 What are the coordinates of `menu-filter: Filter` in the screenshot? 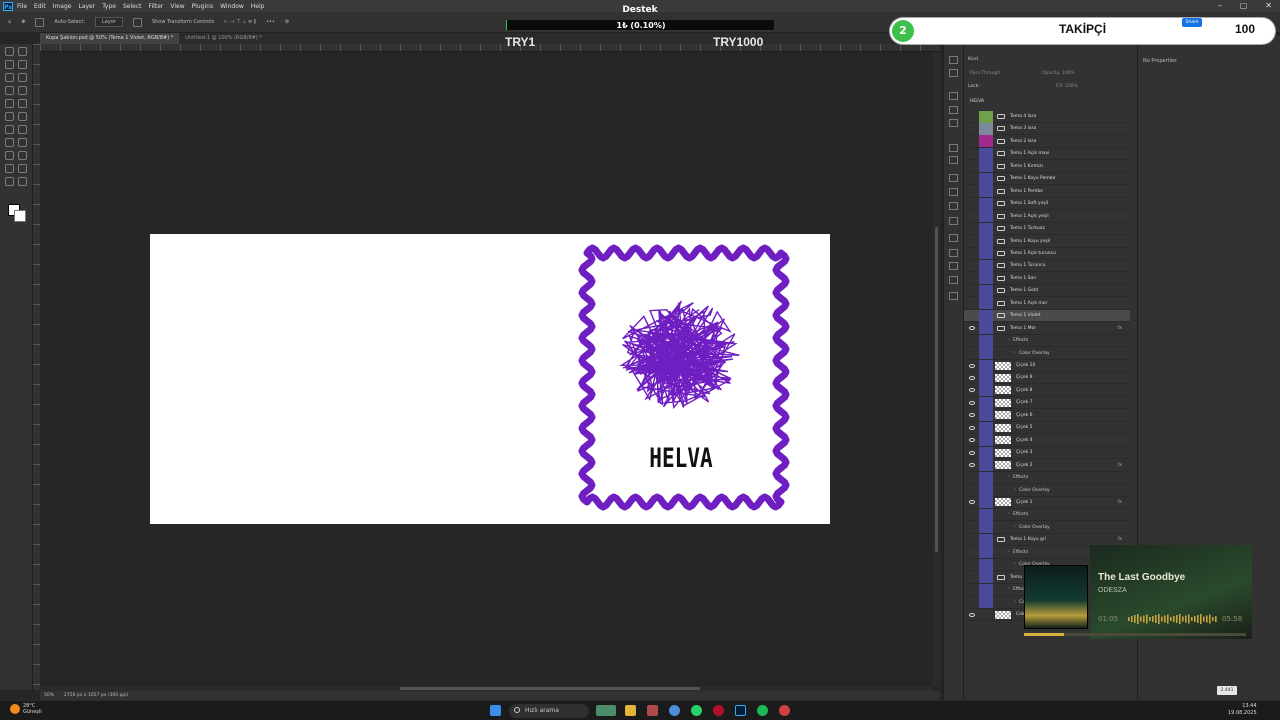 It's located at (156, 6).